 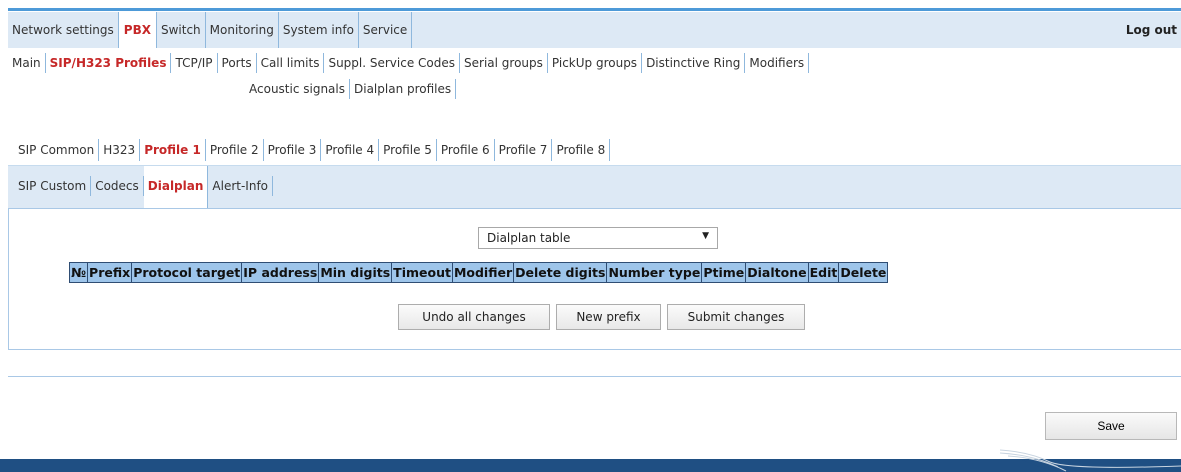 What do you see at coordinates (560, 272) in the screenshot?
I see `col-delete-digits: Delete digits` at bounding box center [560, 272].